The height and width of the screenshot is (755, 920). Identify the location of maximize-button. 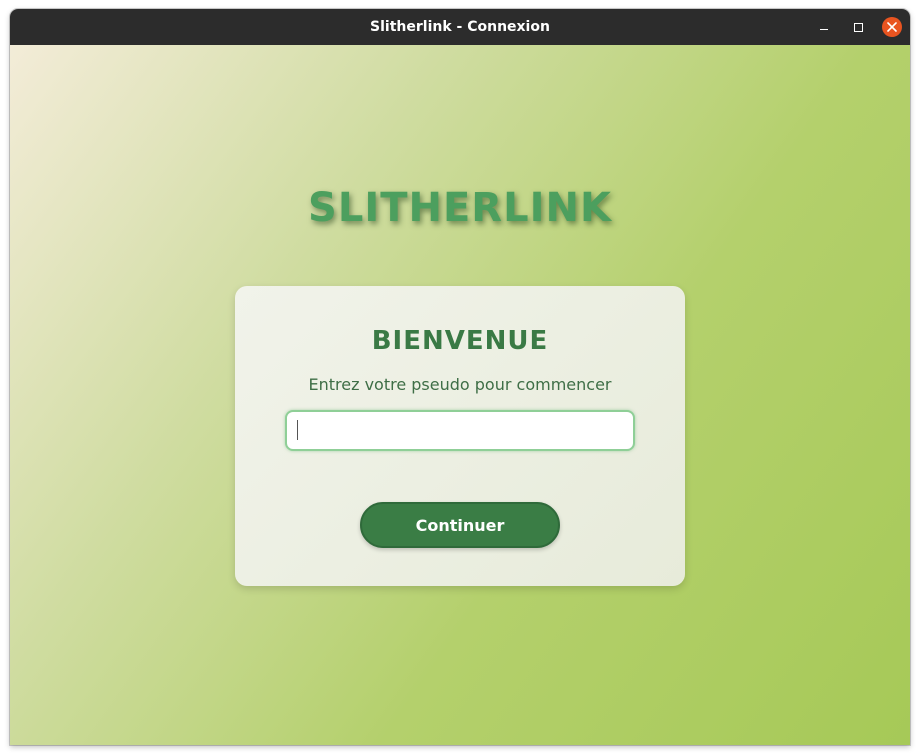
(858, 27).